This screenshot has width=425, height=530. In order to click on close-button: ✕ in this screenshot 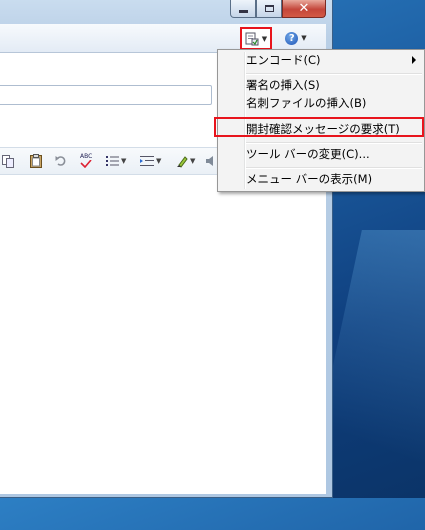, I will do `click(304, 9)`.